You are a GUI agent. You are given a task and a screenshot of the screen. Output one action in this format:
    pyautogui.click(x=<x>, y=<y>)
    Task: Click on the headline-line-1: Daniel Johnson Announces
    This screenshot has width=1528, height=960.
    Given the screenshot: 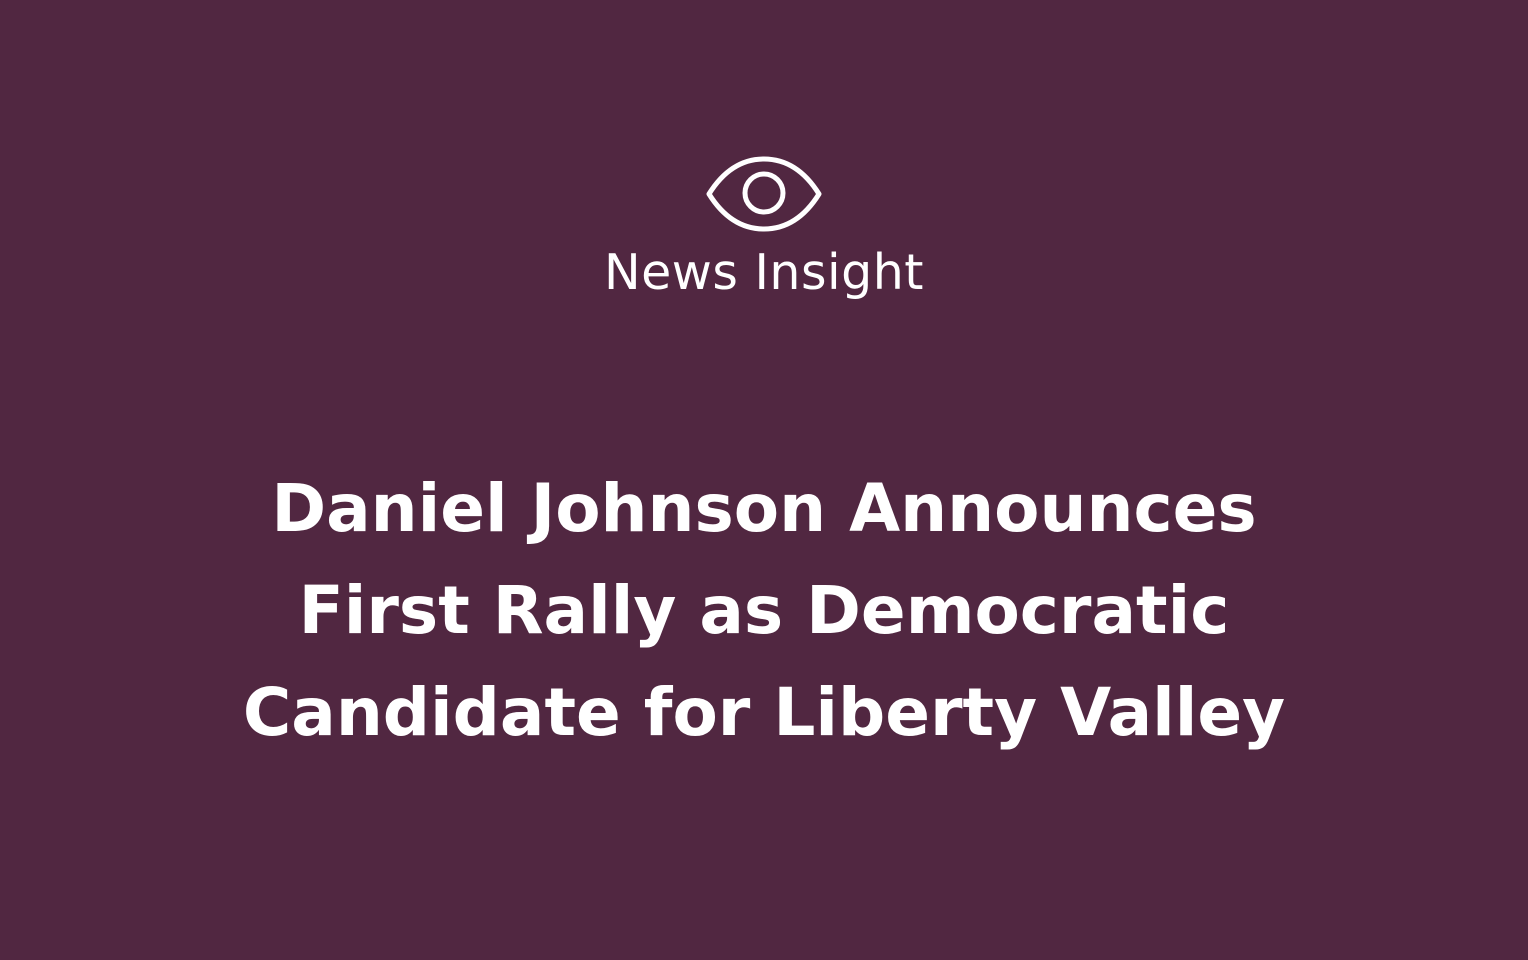 What is the action you would take?
    pyautogui.click(x=764, y=508)
    